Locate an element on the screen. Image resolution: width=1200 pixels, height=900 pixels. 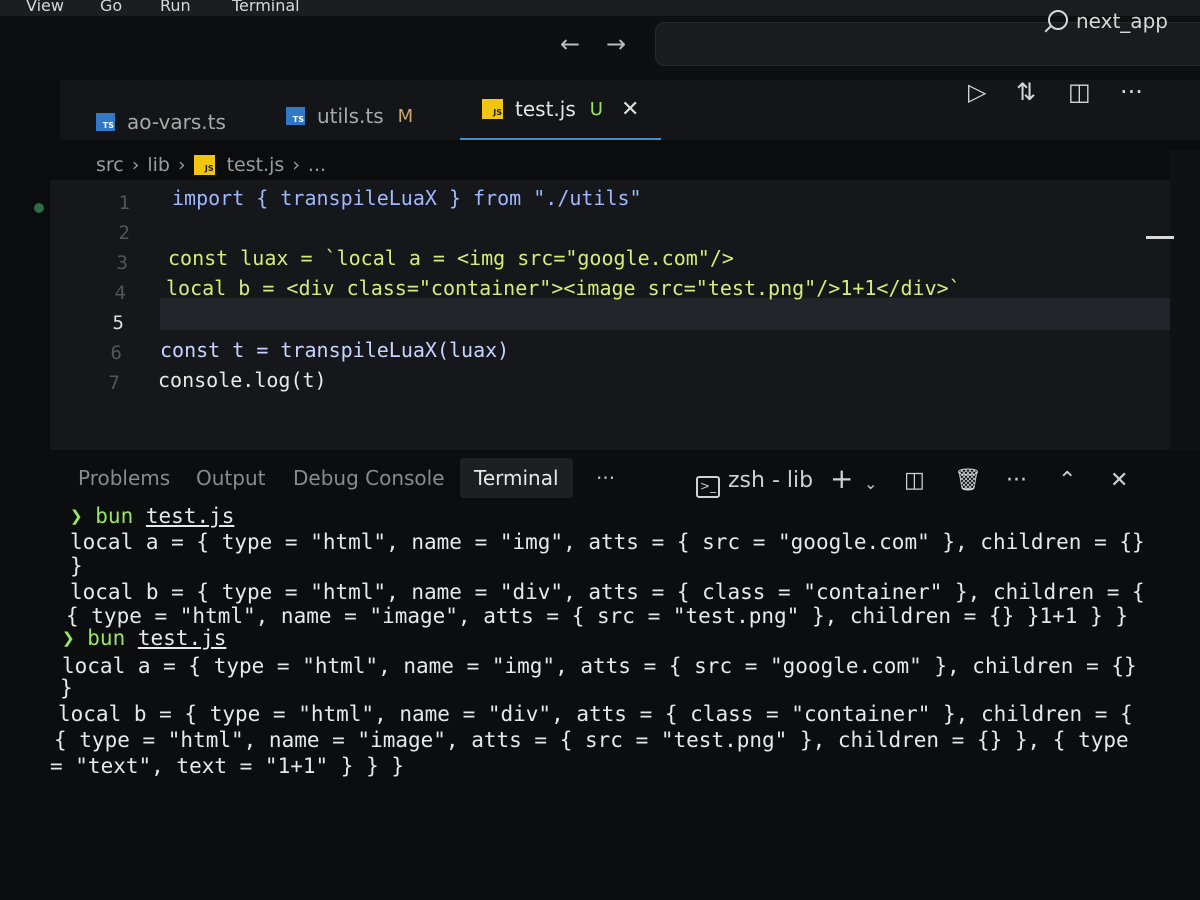
menu-go: Go is located at coordinates (111, 7).